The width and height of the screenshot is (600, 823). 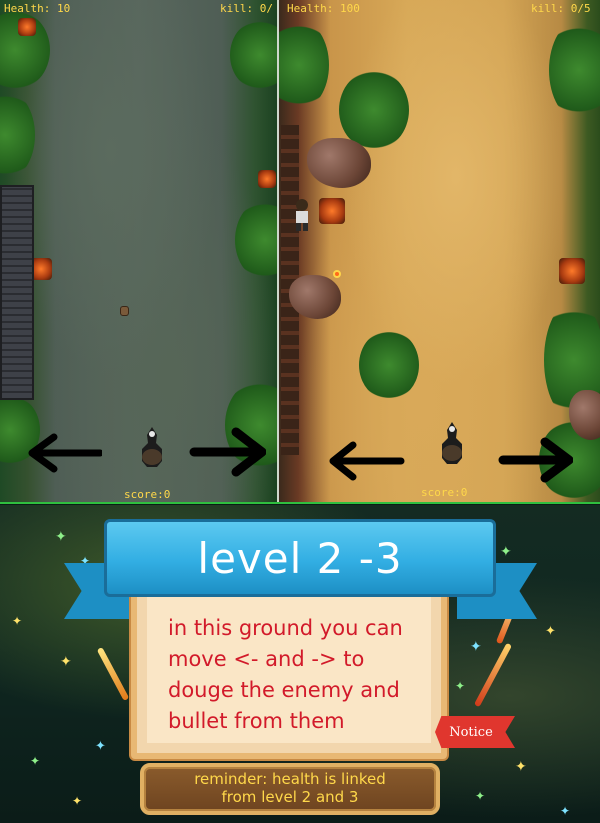 I want to click on notice-button: Notice, so click(x=475, y=732).